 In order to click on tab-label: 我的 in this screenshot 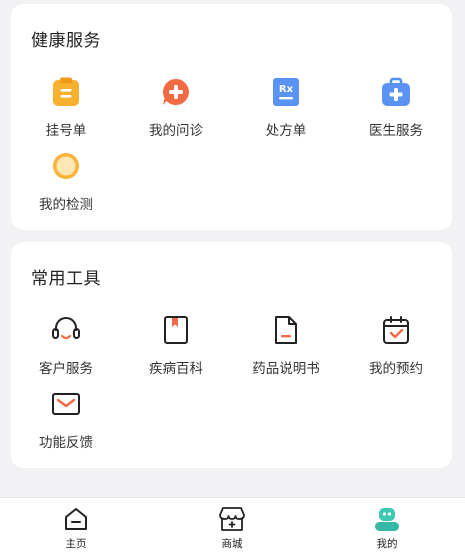, I will do `click(387, 544)`.